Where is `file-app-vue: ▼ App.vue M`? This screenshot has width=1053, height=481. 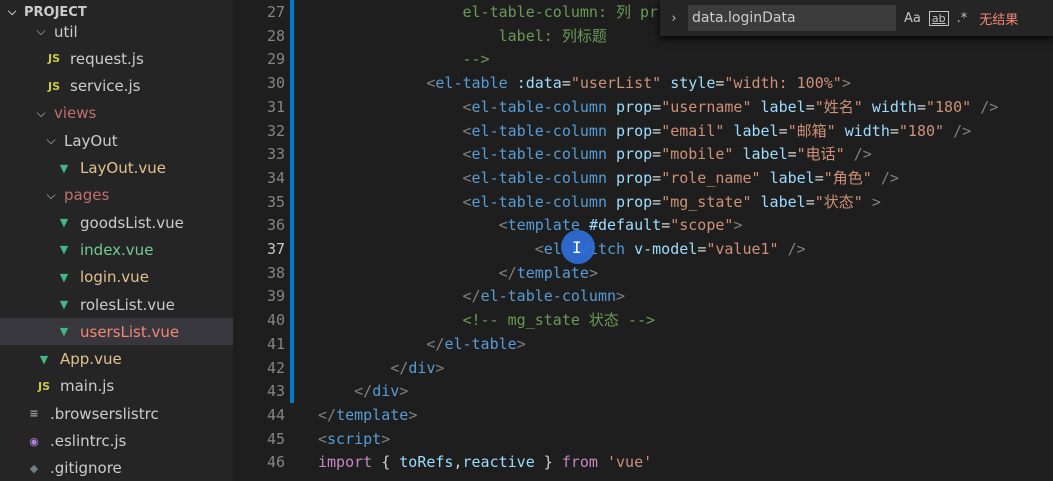
file-app-vue: ▼ App.vue M is located at coordinates (116, 359).